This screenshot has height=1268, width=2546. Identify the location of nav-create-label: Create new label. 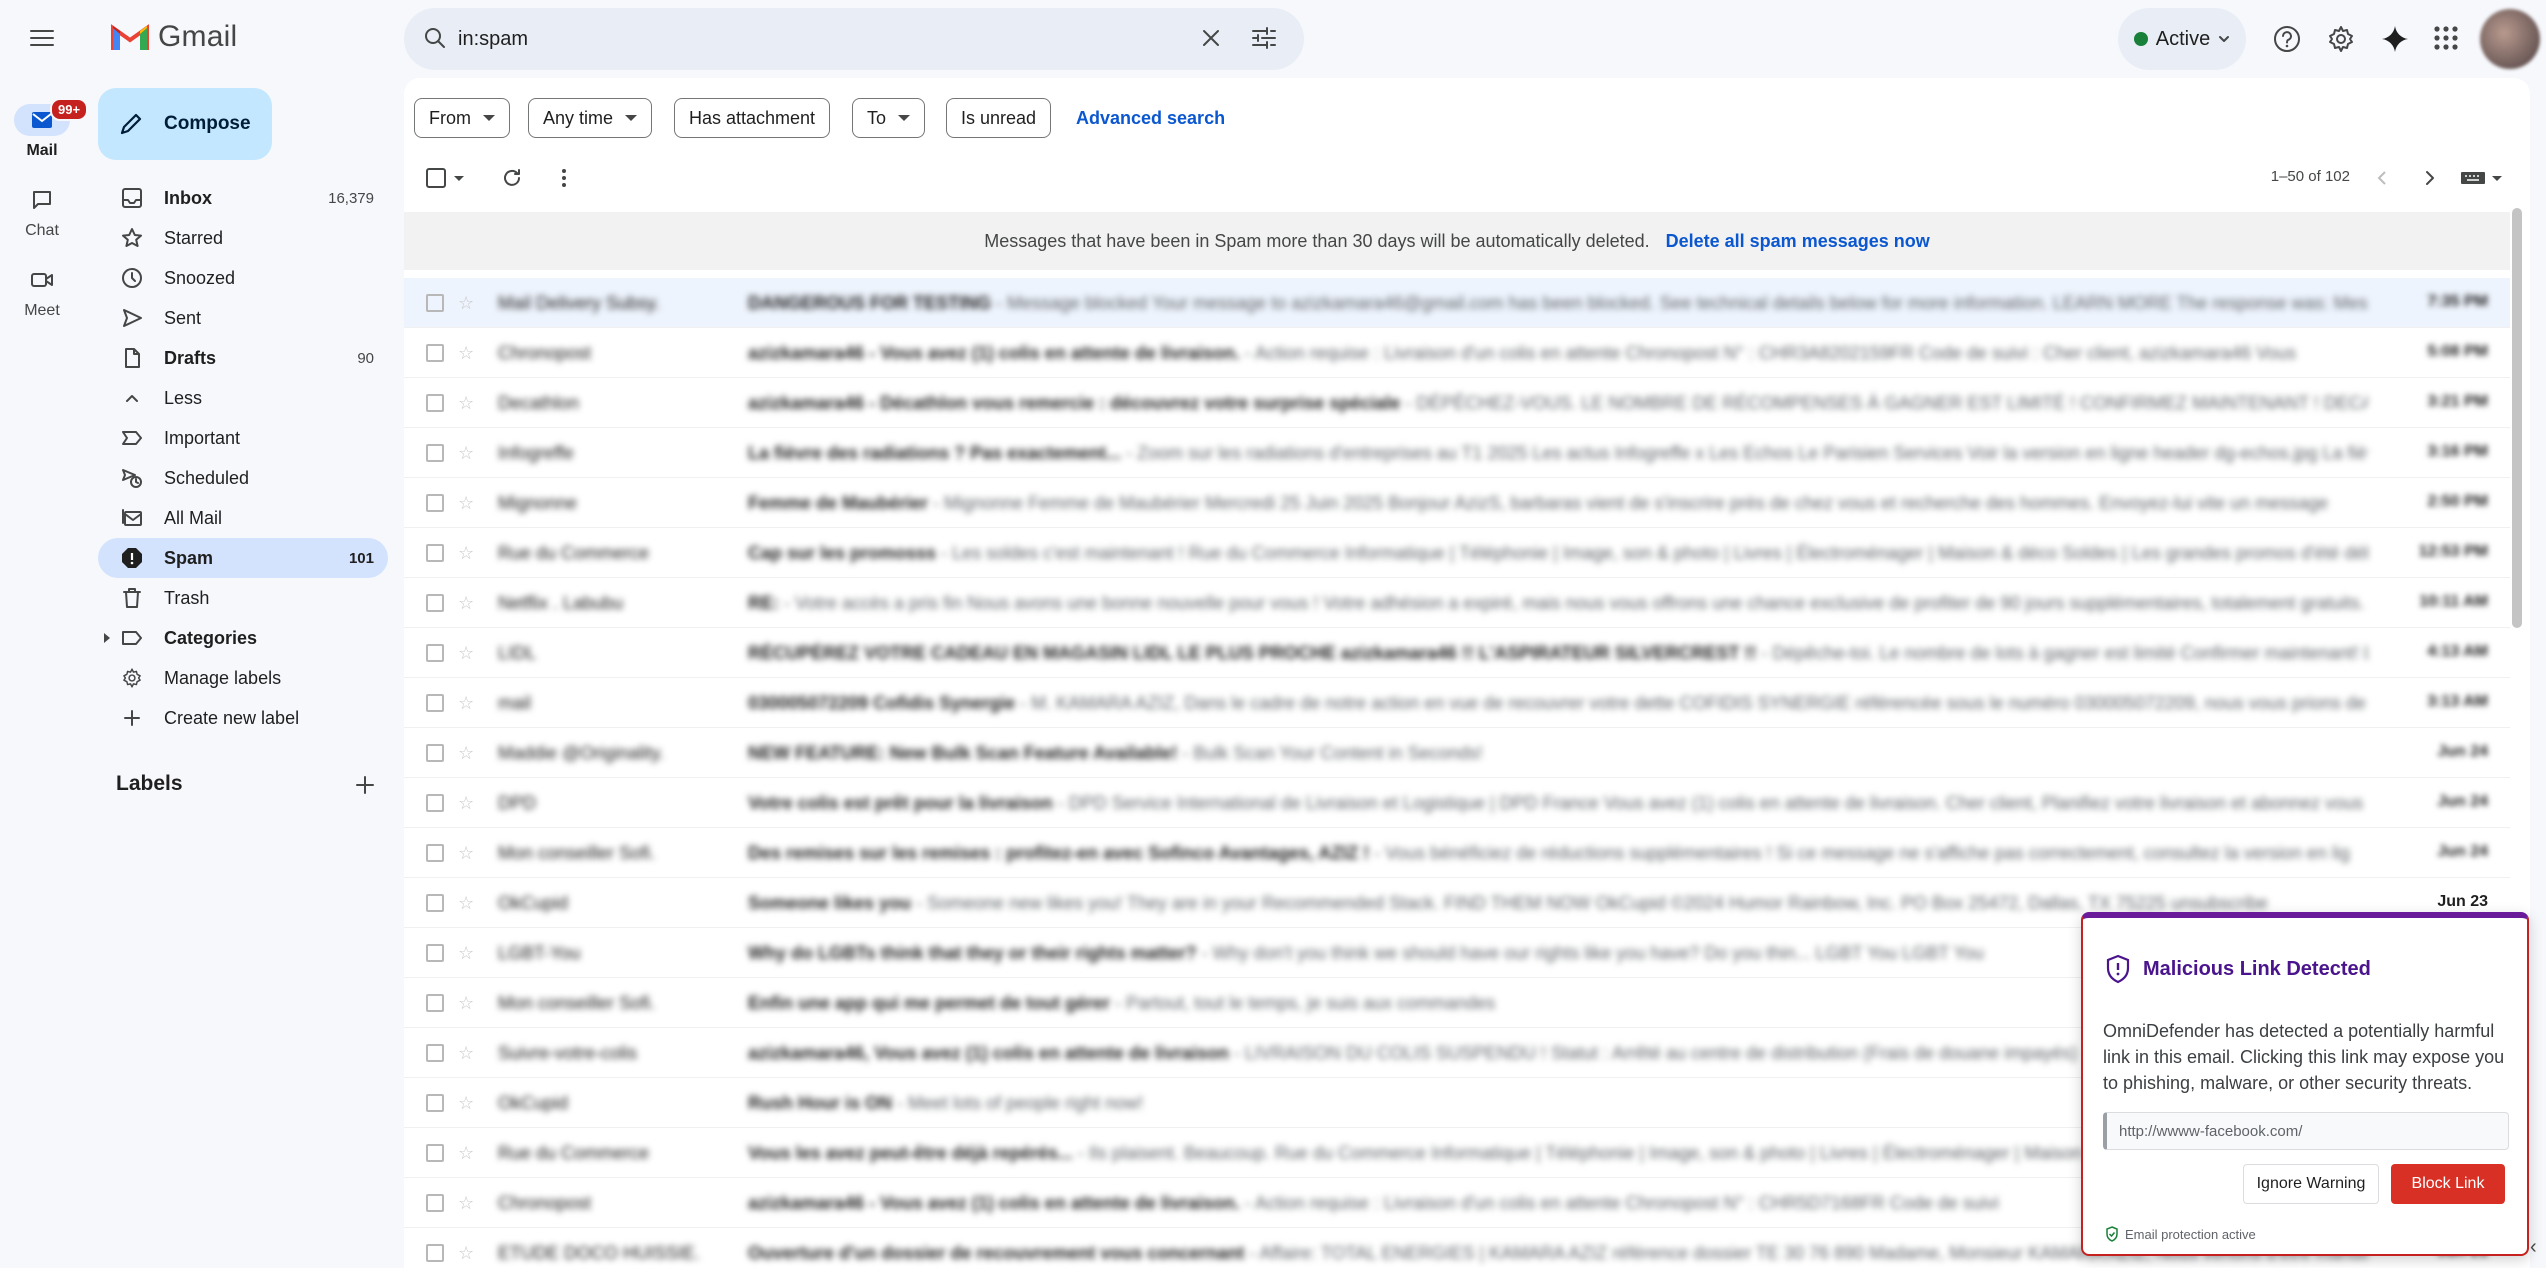
(243, 718).